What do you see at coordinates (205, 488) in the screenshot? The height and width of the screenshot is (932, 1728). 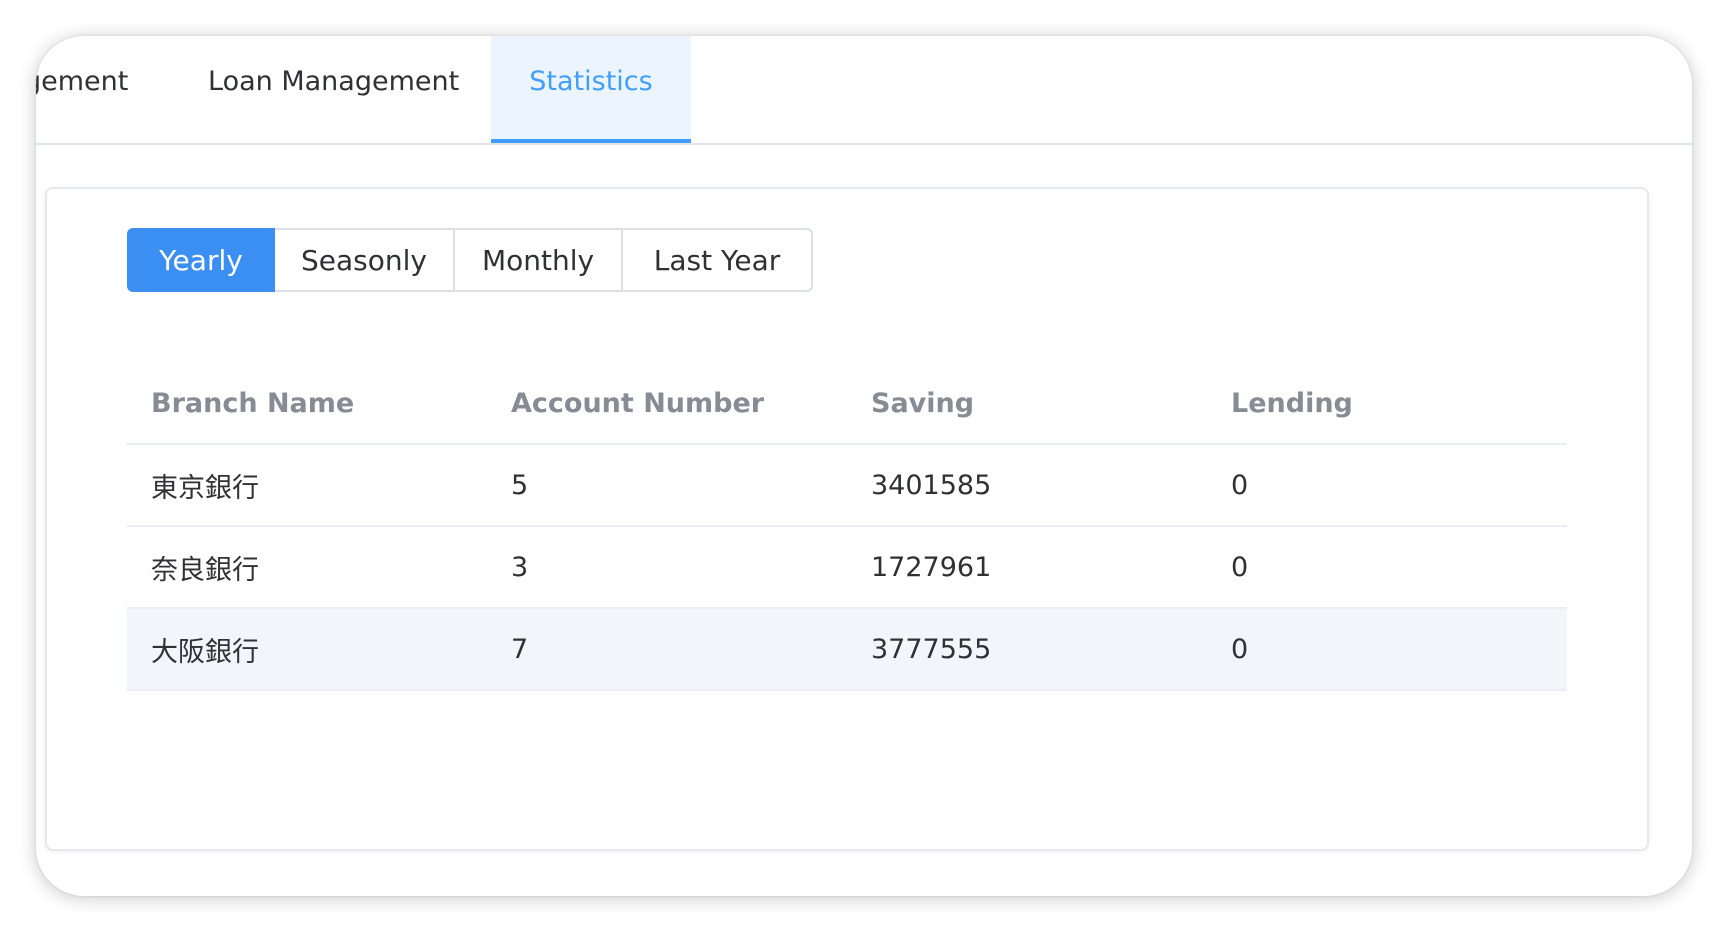 I see `branch-name-cell: 東京銀行` at bounding box center [205, 488].